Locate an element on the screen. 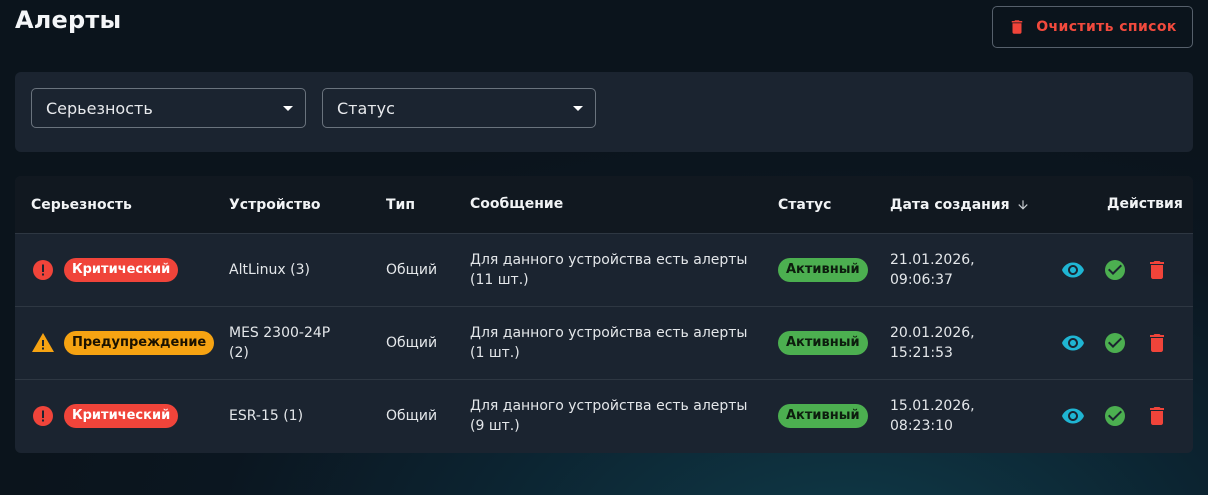 Image resolution: width=1208 pixels, height=495 pixels. device-cell: ESR-15 (1) is located at coordinates (266, 416).